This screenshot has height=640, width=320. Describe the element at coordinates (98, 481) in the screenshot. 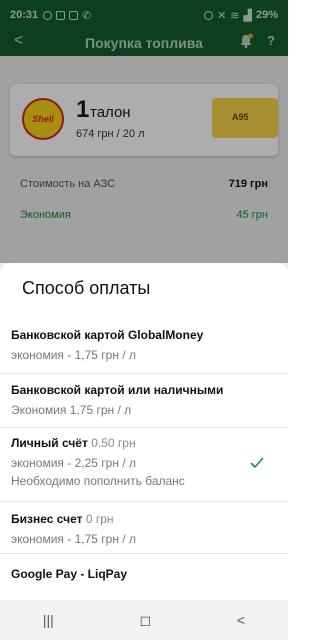

I see `option-note: Необходимо пополнить баланс` at that location.